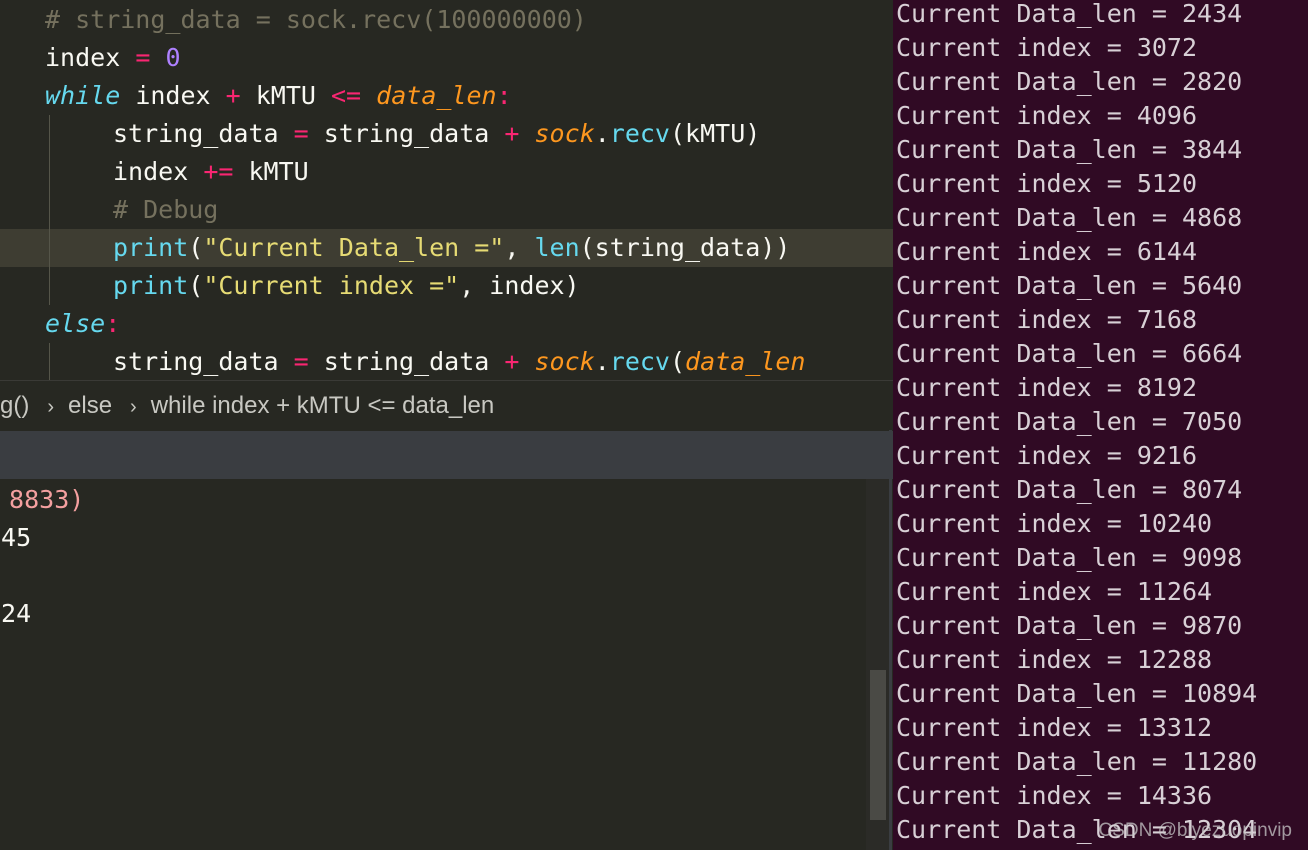 The width and height of the screenshot is (1308, 850). Describe the element at coordinates (1069, 14) in the screenshot. I see `console-line: Current Data_len = 2434` at that location.